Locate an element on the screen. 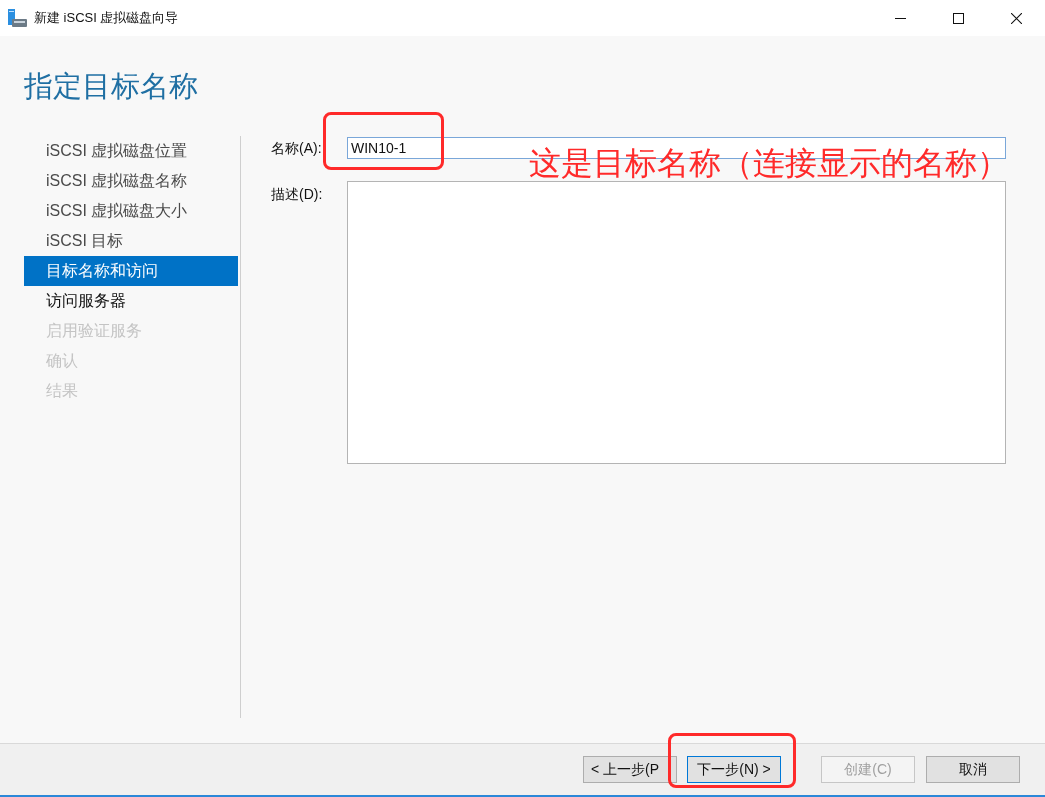 This screenshot has height=797, width=1045. close-icon is located at coordinates (1016, 18).